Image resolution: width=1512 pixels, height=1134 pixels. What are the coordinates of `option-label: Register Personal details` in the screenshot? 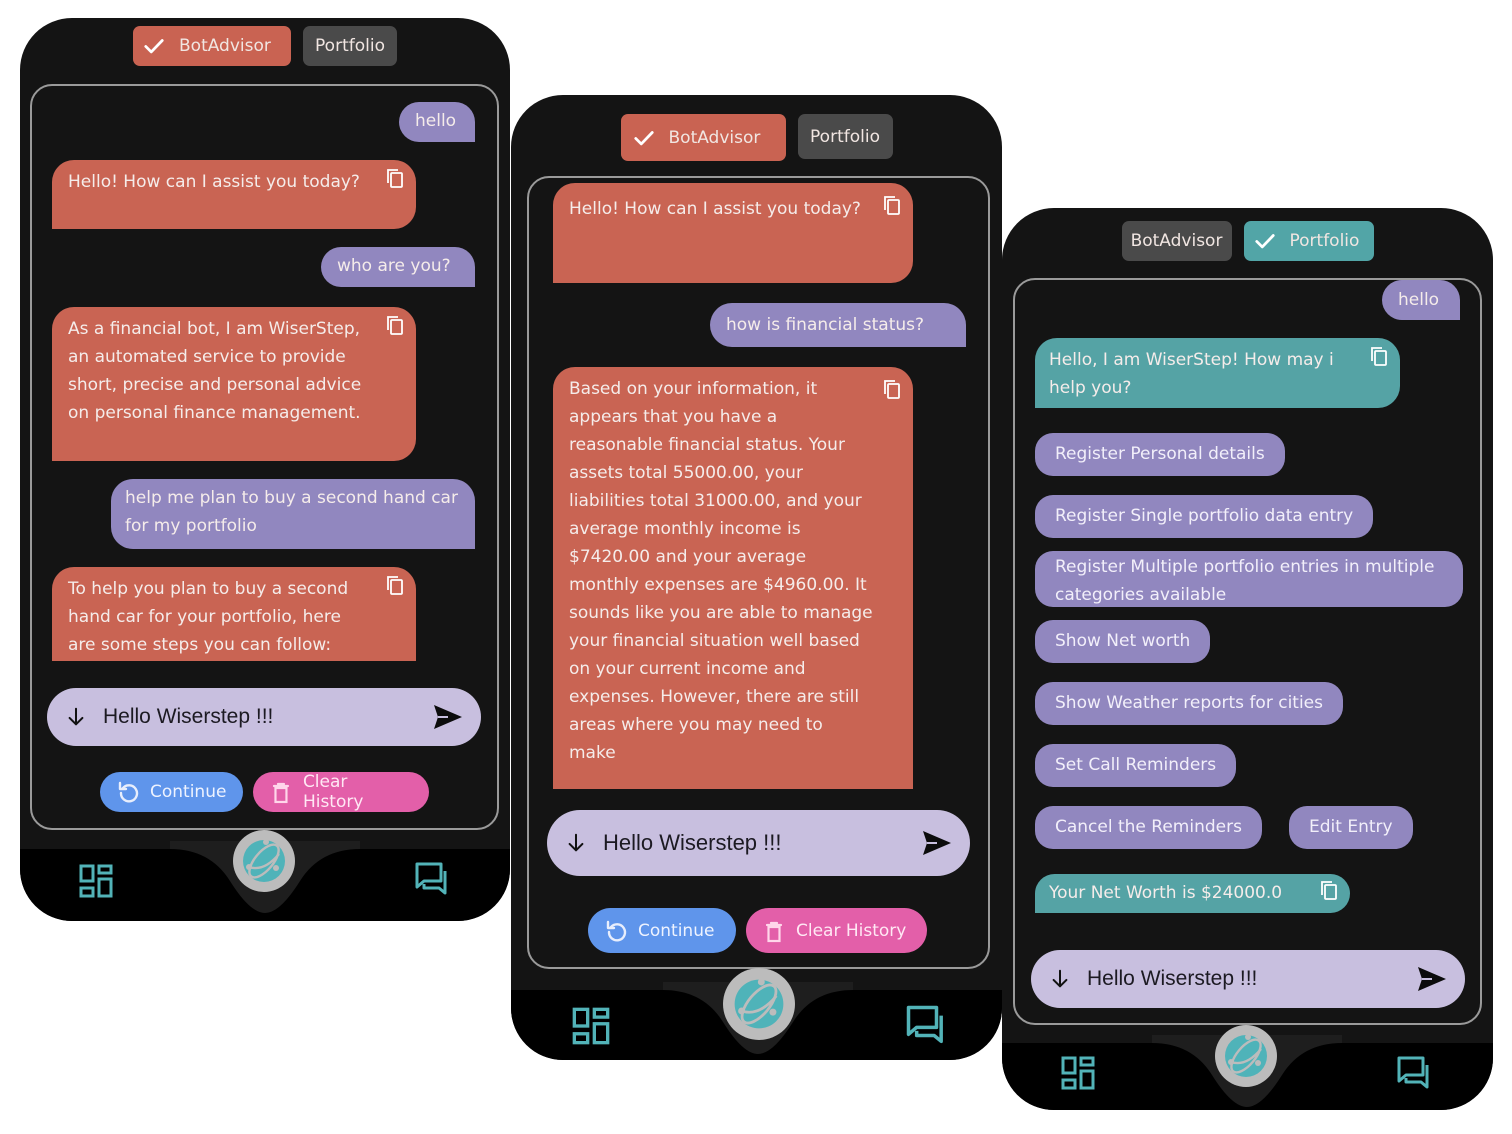 It's located at (1160, 454).